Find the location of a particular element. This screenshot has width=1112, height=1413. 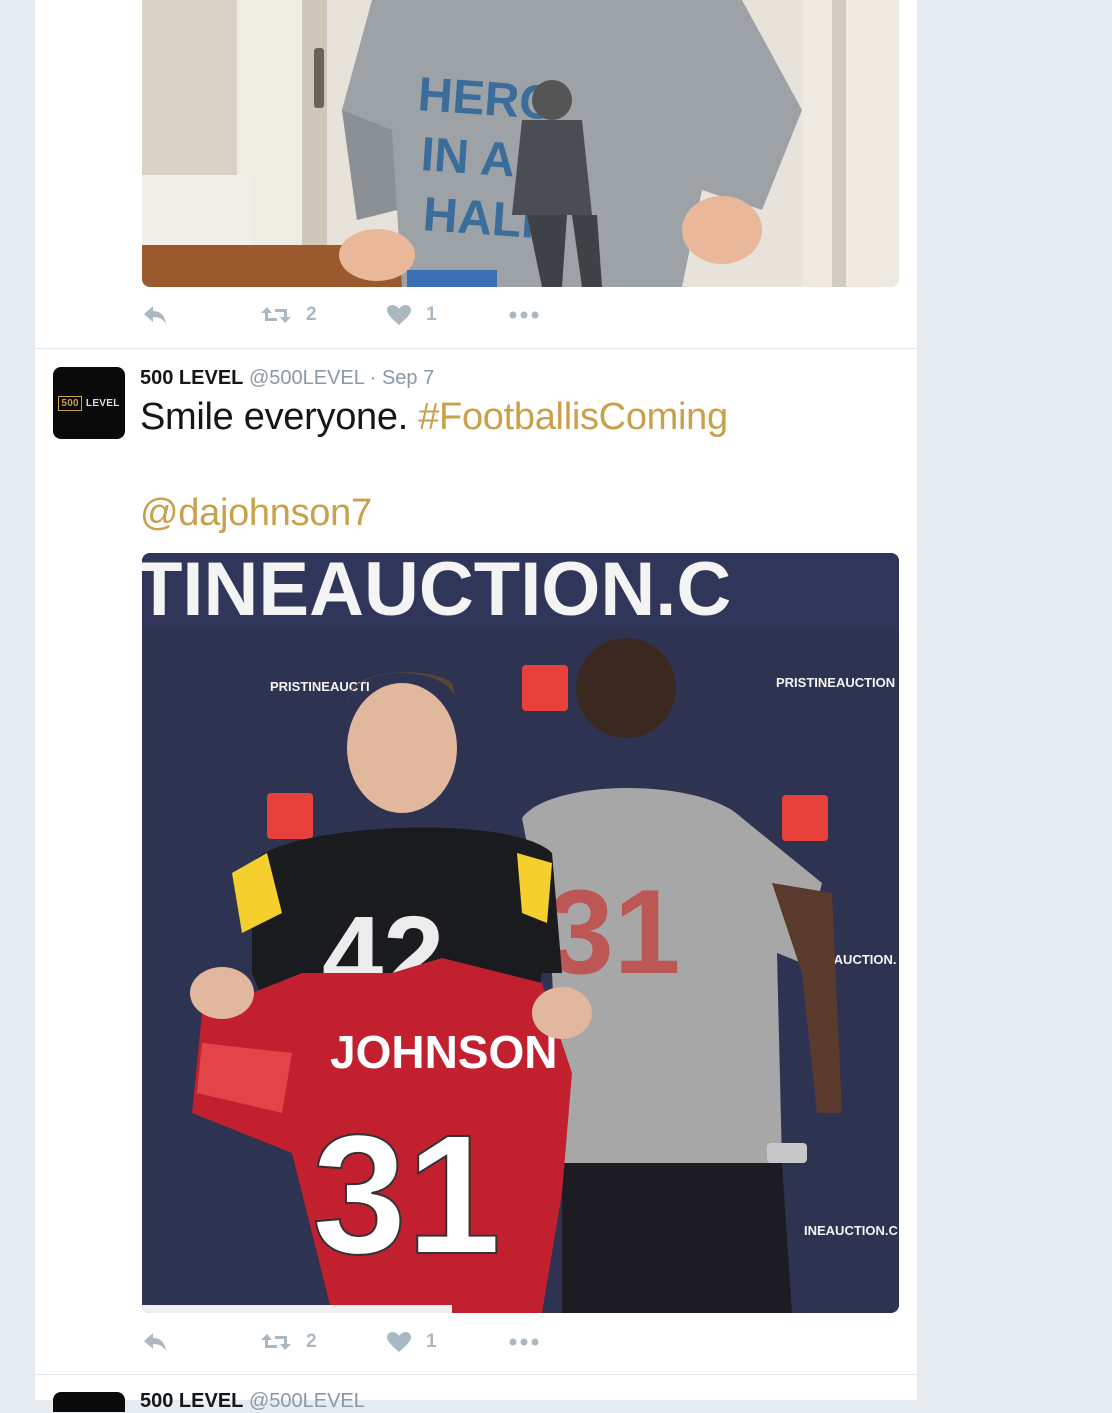

tshirt-number: 31 is located at coordinates (613, 932).